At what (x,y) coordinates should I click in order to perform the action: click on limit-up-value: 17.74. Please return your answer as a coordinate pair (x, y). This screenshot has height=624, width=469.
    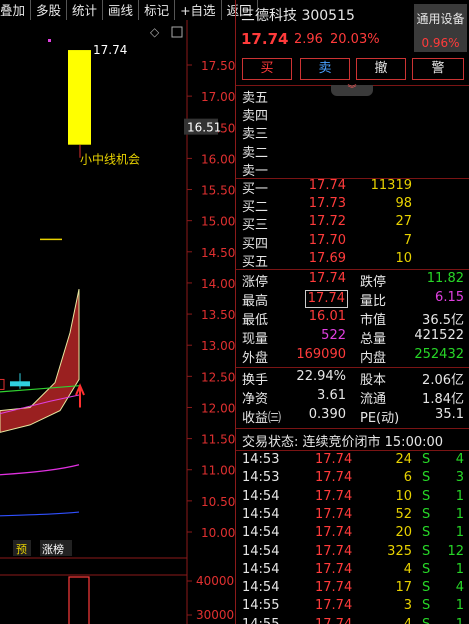
    Looking at the image, I should click on (327, 278).